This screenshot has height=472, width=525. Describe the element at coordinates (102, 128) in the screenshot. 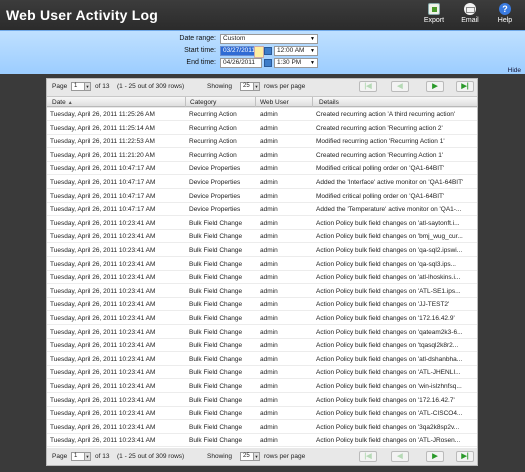

I see `date-cell: Tuesday, April 26, 2011 11:25:14 AM` at that location.